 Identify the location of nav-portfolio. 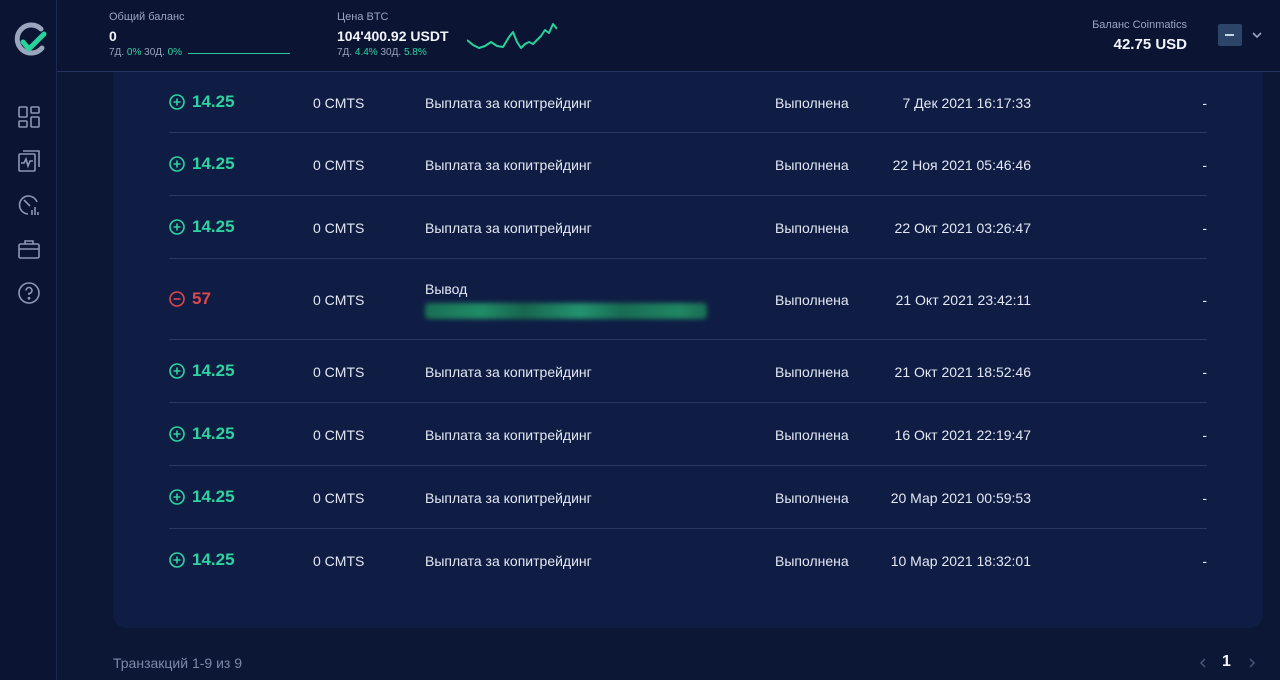
(29, 161).